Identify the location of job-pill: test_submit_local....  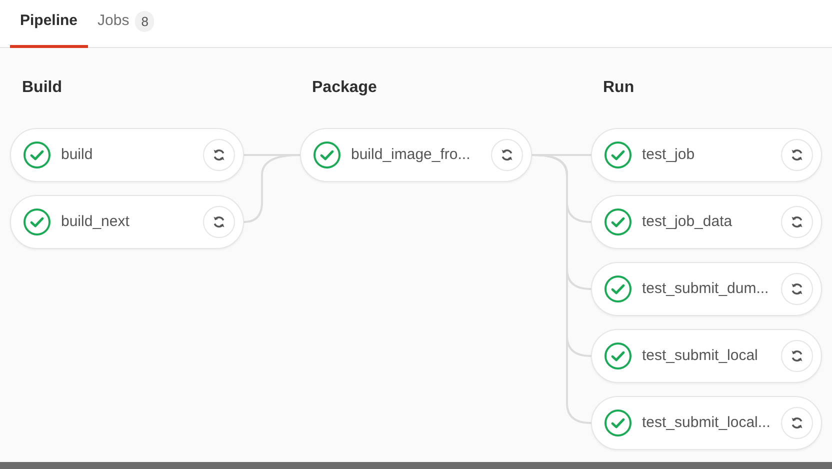
(706, 423).